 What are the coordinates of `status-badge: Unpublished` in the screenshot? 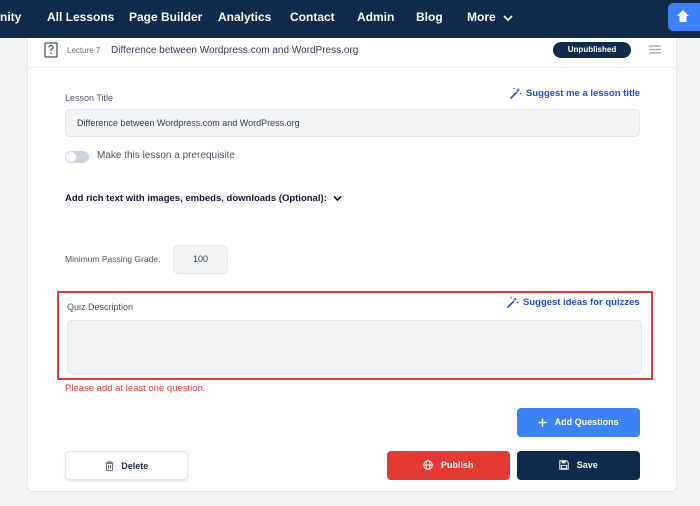 It's located at (592, 50).